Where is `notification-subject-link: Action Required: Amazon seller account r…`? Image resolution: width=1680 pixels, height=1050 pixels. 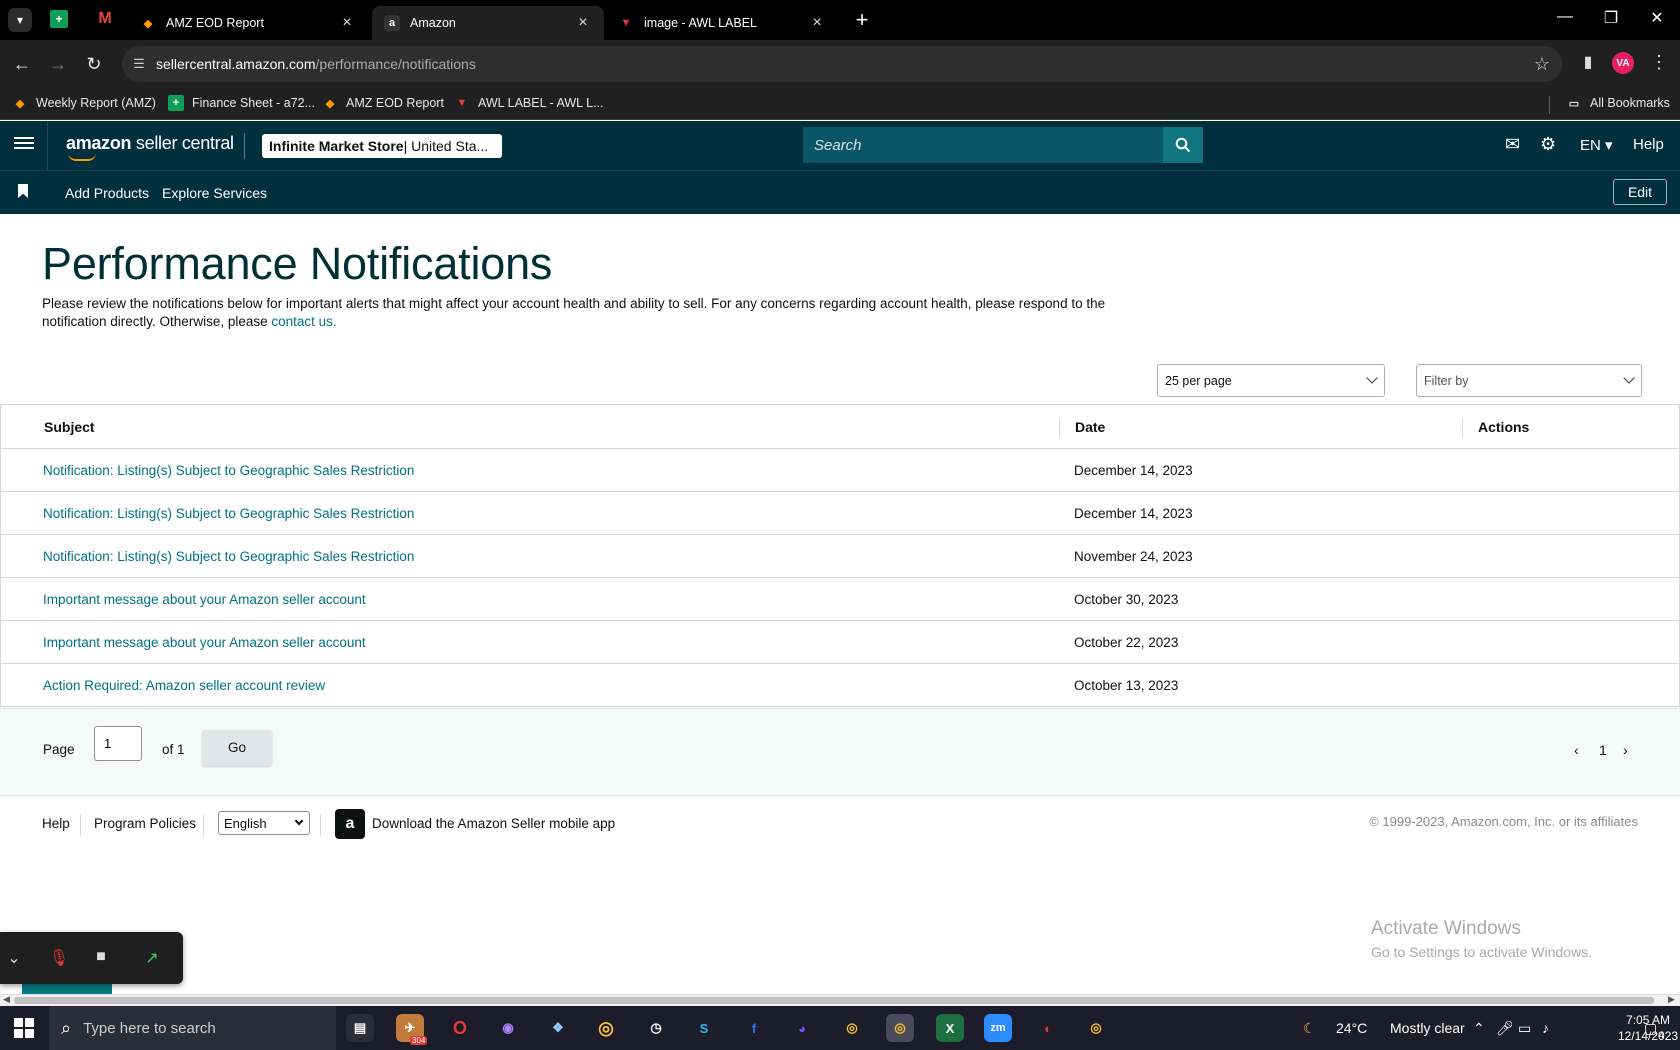
notification-subject-link: Action Required: Amazon seller account r… is located at coordinates (184, 685).